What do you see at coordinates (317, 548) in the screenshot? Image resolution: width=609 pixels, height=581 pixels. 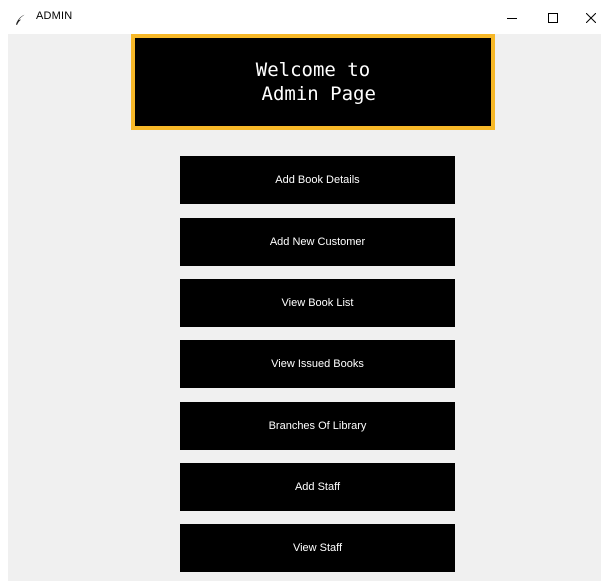 I see `view-staff-button: View Staff` at bounding box center [317, 548].